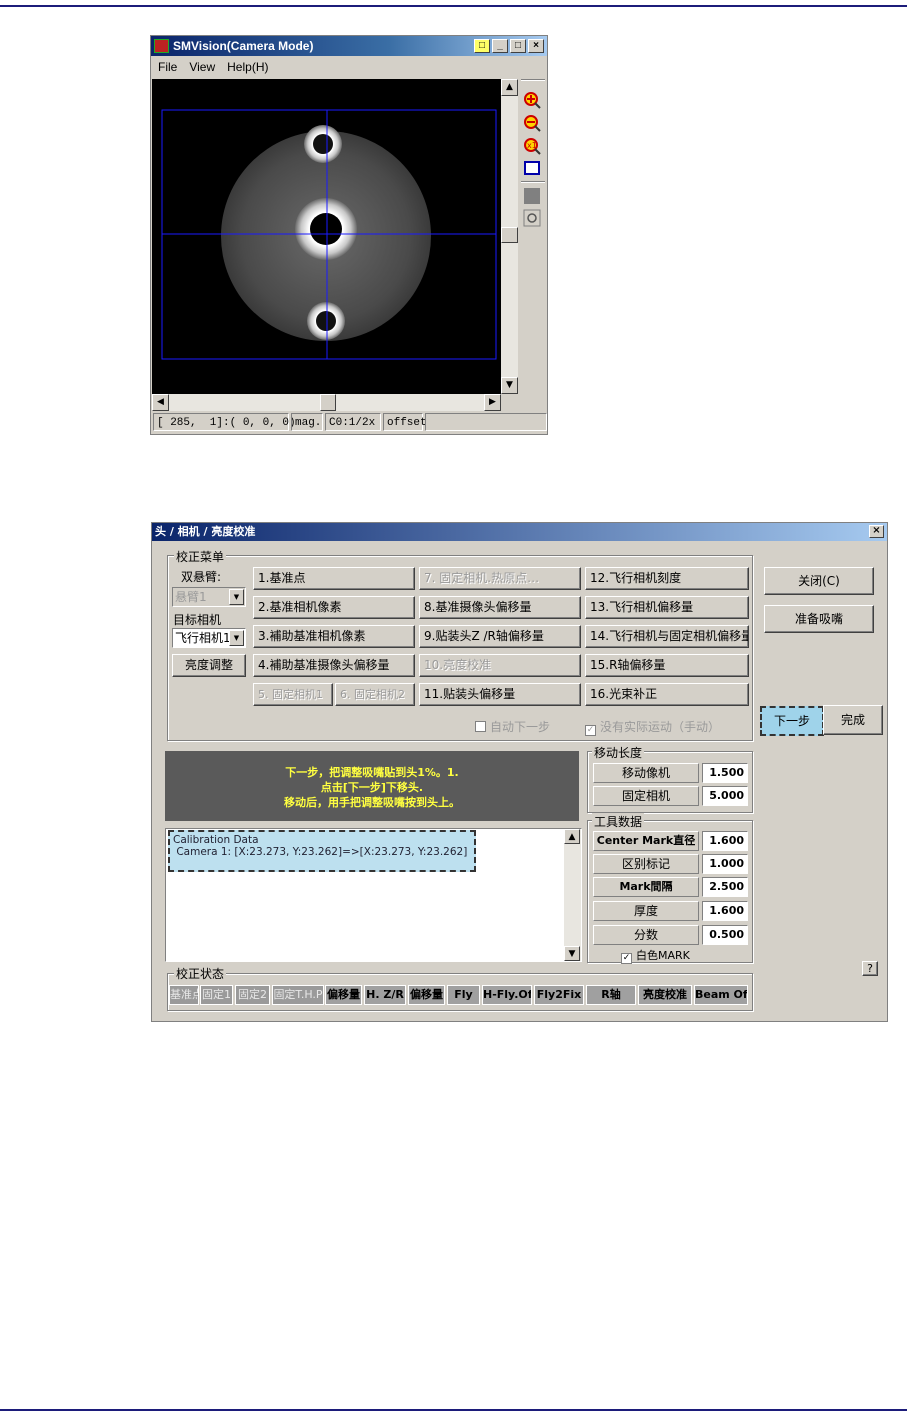  Describe the element at coordinates (667, 607) in the screenshot. I see `step-13-button: 13.飞行相机偏移量` at that location.